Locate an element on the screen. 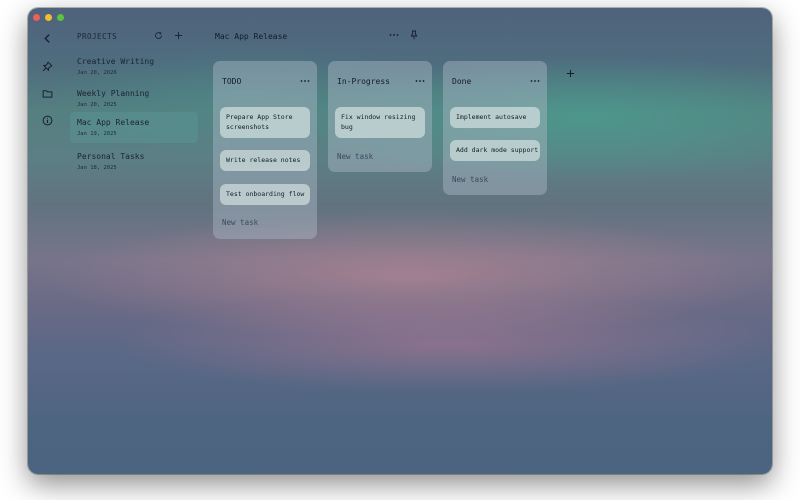 The image size is (800, 500). add-column-button is located at coordinates (570, 73).